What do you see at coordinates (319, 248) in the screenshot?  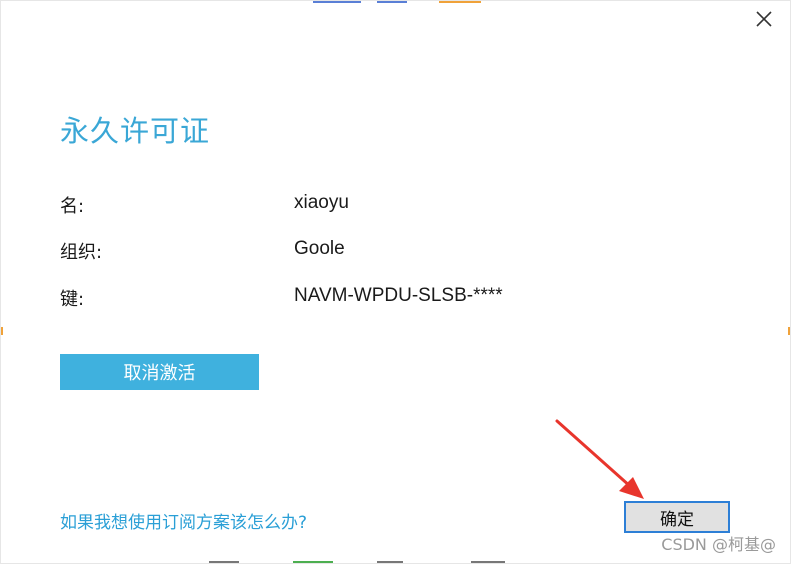 I see `organization-value: Goole` at bounding box center [319, 248].